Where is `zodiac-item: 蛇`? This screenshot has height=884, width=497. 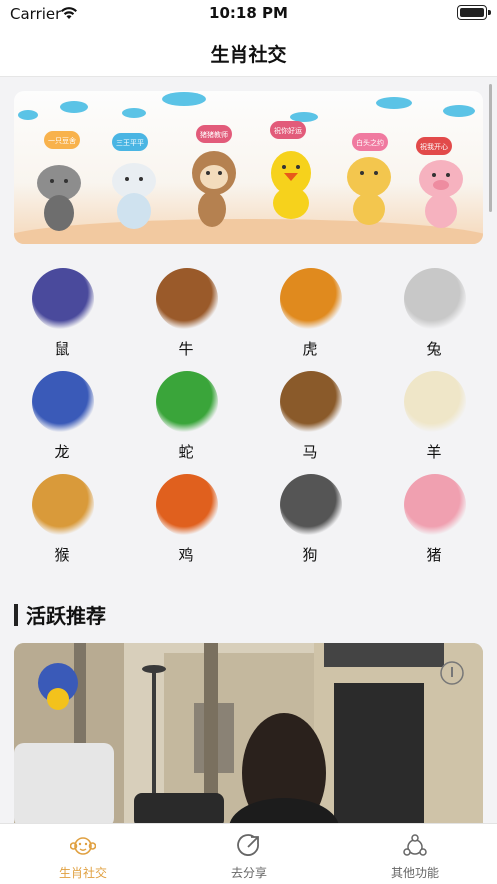
zodiac-item: 蛇 is located at coordinates (186, 415).